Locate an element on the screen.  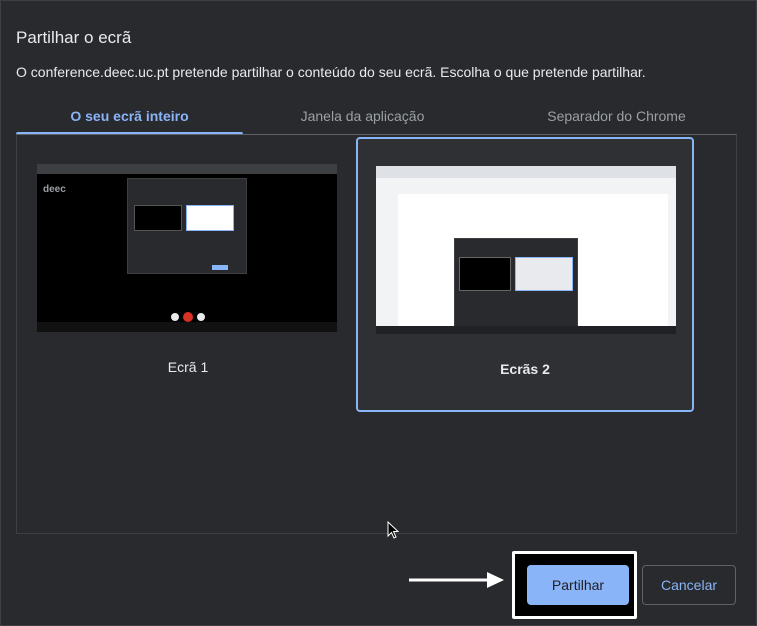
cancel-button: Cancelar is located at coordinates (689, 585).